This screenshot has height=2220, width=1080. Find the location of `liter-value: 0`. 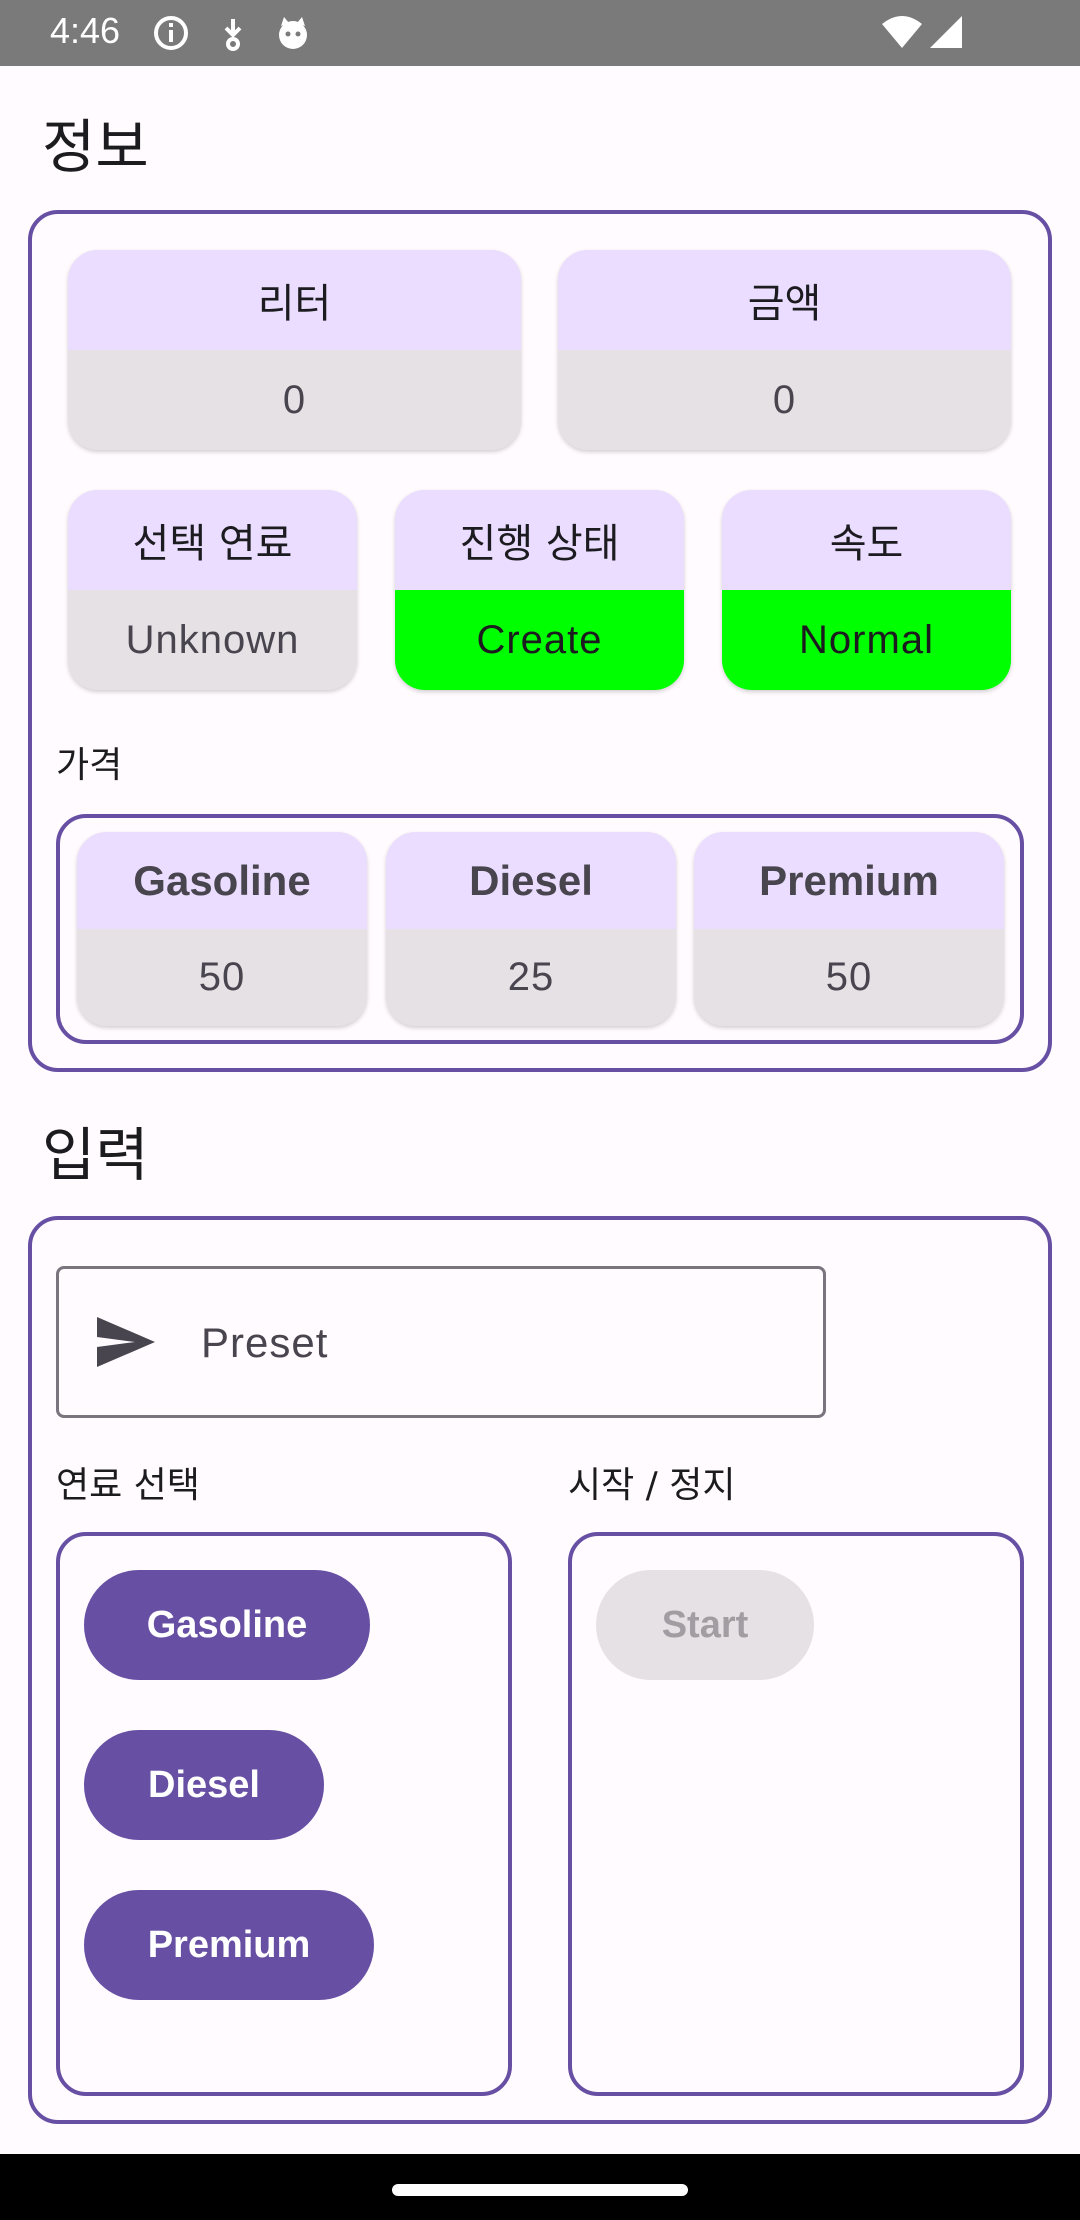

liter-value: 0 is located at coordinates (294, 400).